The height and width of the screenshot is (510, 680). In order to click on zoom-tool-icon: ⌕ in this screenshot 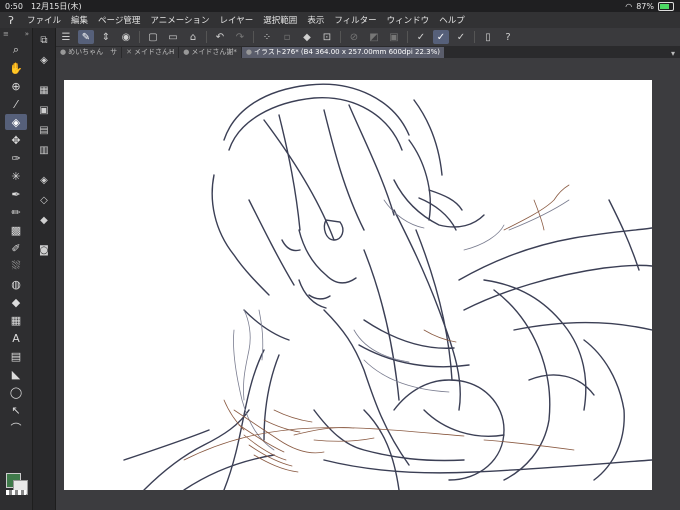, I will do `click(16, 50)`.